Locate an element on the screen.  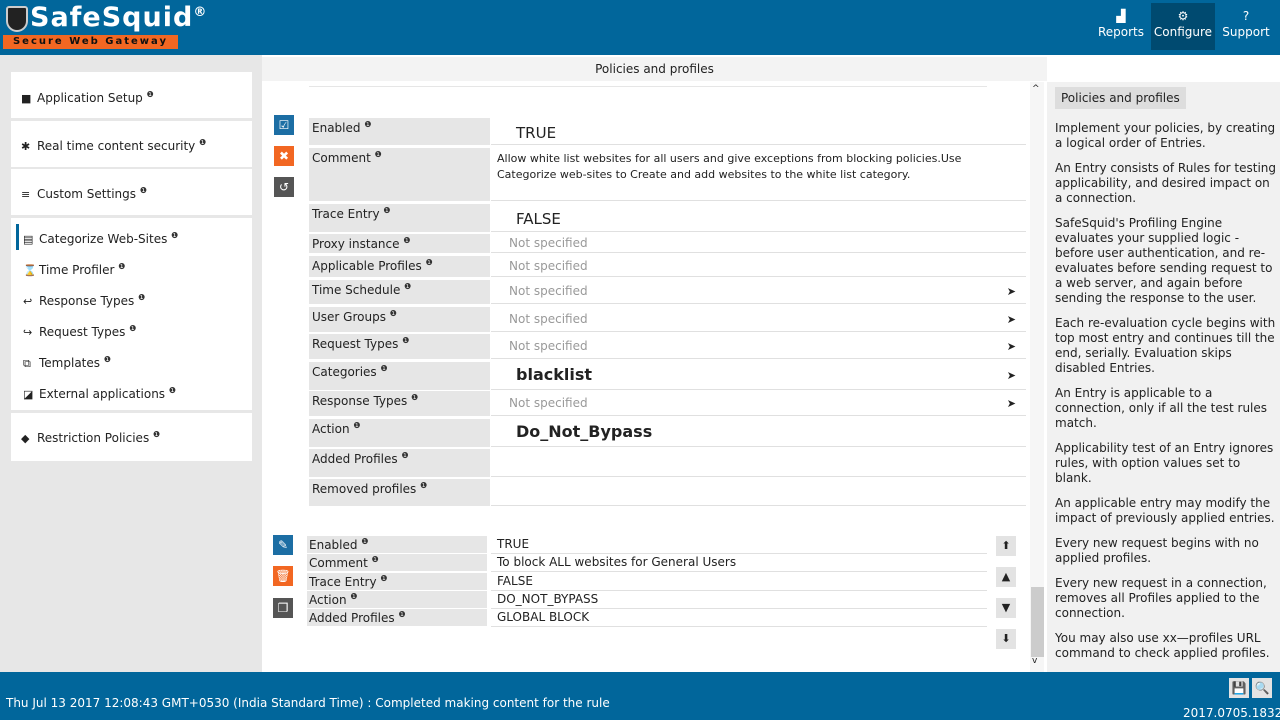
move-down-button: ▼ is located at coordinates (1006, 608).